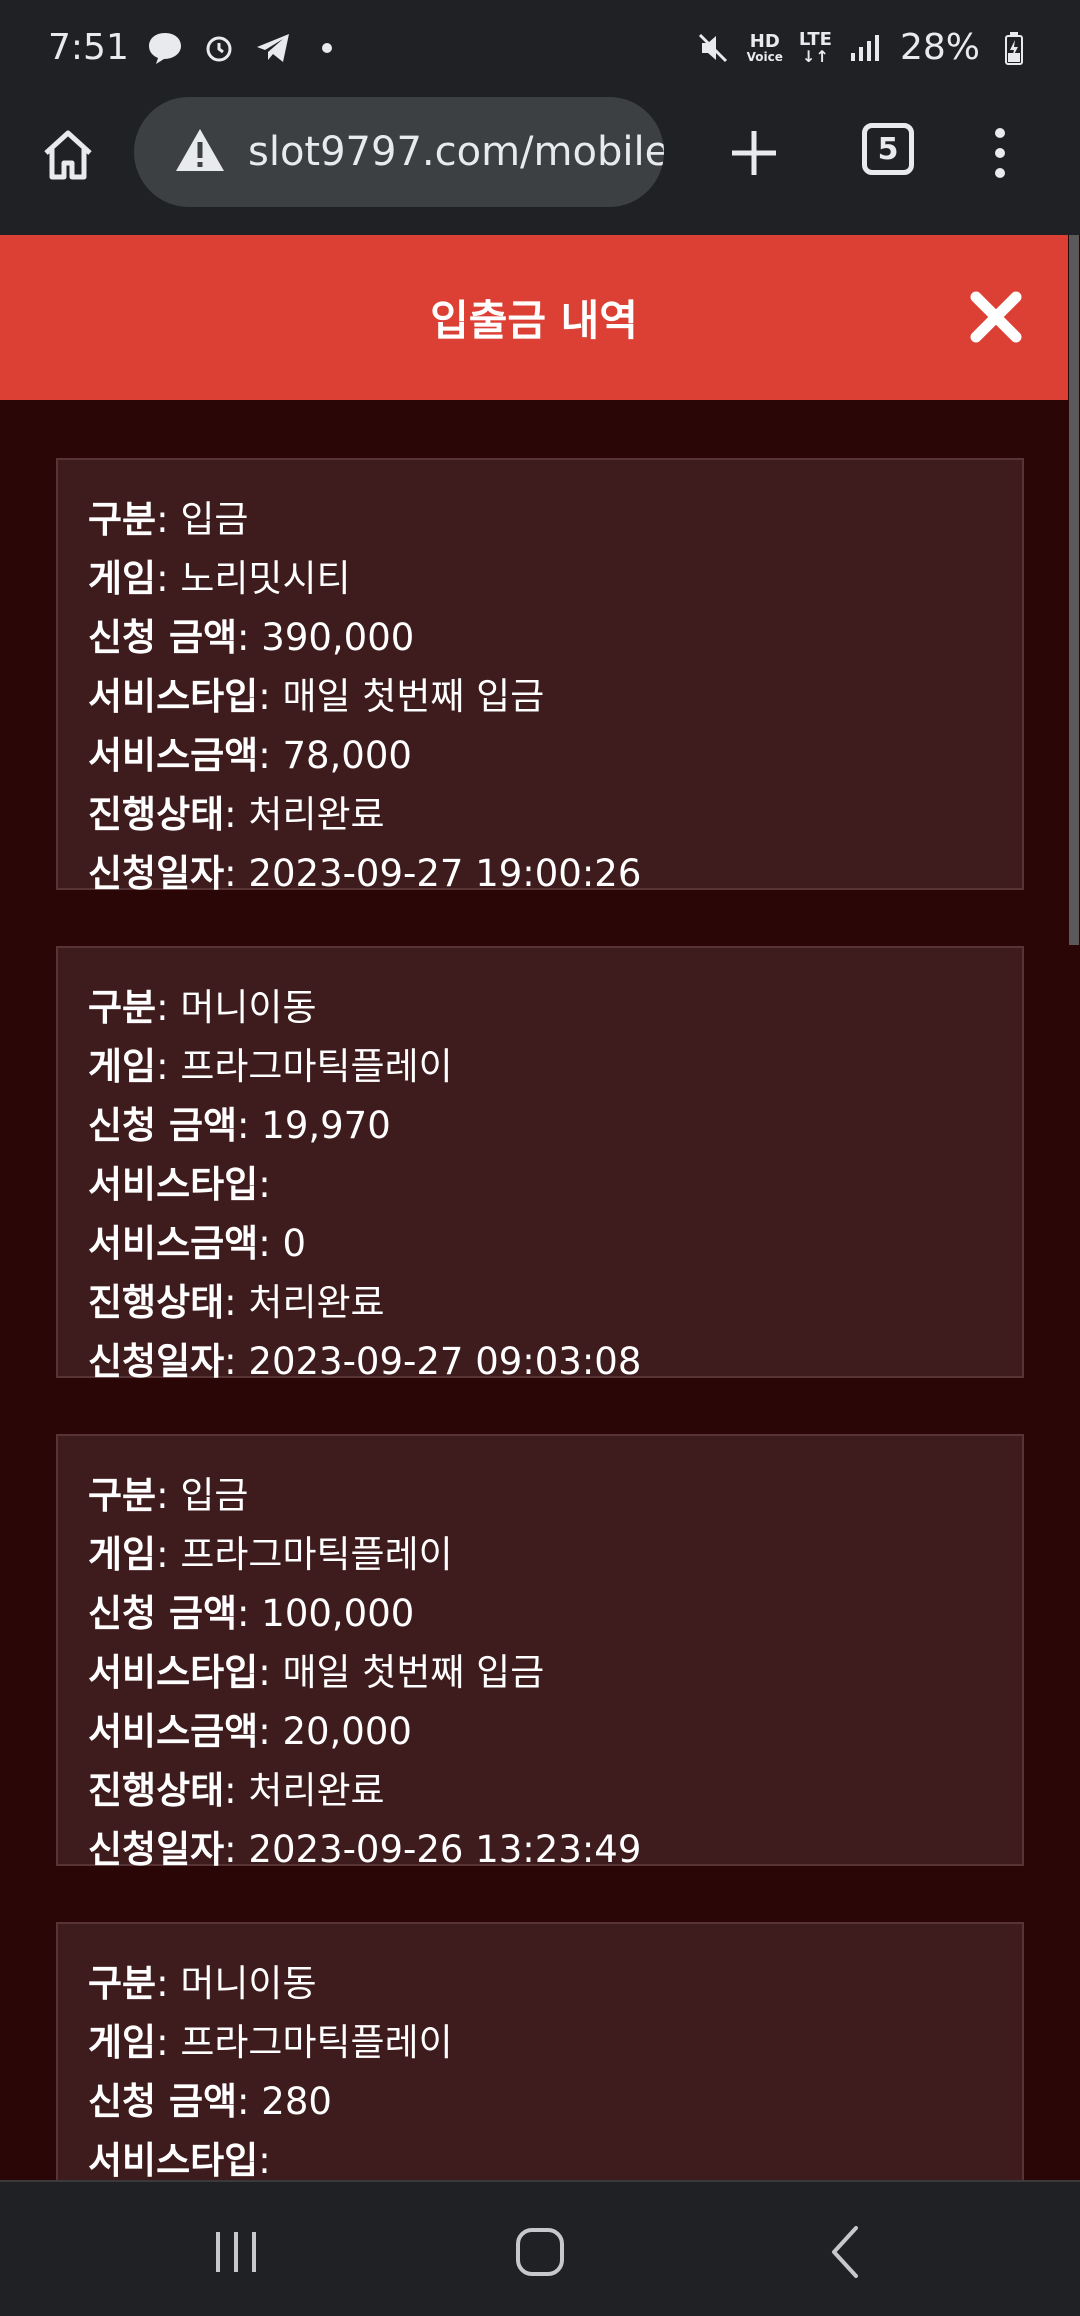 The width and height of the screenshot is (1080, 2316). What do you see at coordinates (540, 2051) in the screenshot?
I see `transaction-card: 구분: 머니이동 게임: 프라그마틱플레이 신청 금액: 280 서비스타입:` at bounding box center [540, 2051].